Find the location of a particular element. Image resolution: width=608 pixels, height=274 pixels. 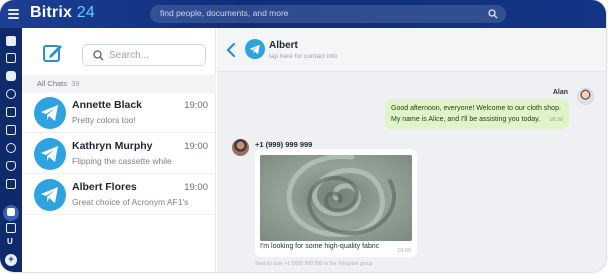

brand-number: 24 is located at coordinates (85, 12).